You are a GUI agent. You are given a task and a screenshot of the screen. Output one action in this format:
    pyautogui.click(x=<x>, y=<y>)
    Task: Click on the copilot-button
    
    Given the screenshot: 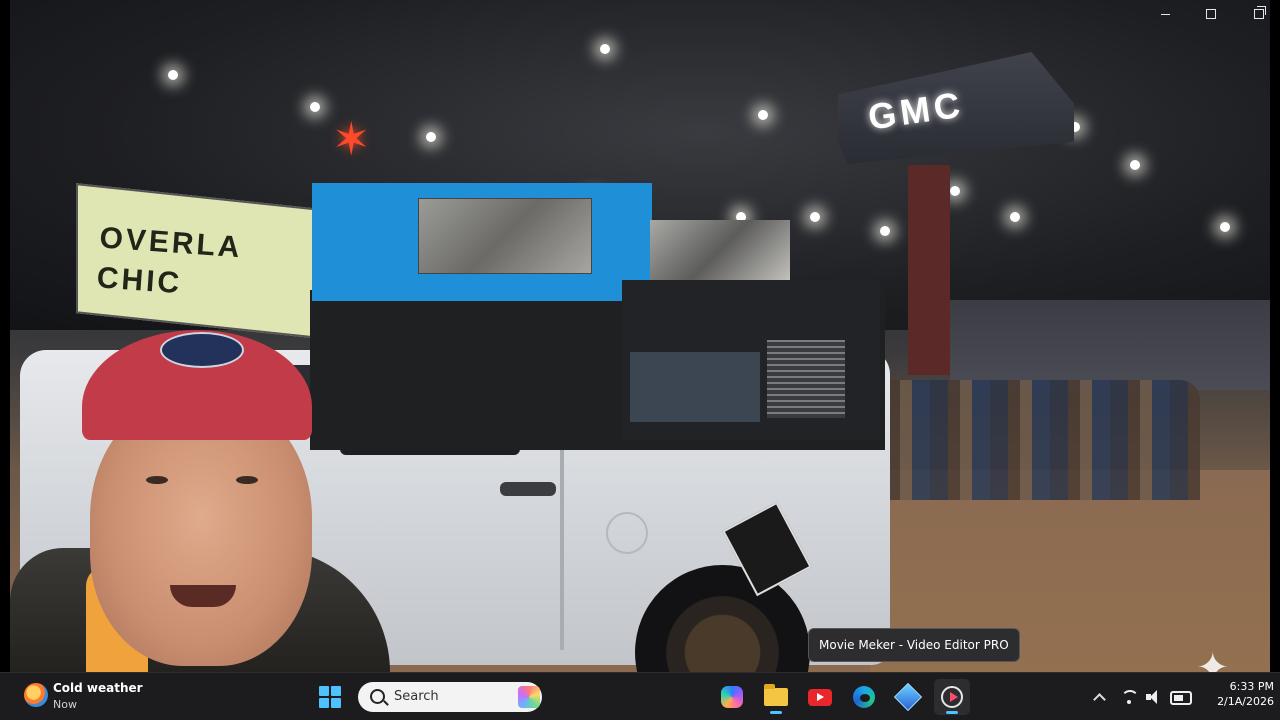 What is the action you would take?
    pyautogui.click(x=732, y=697)
    